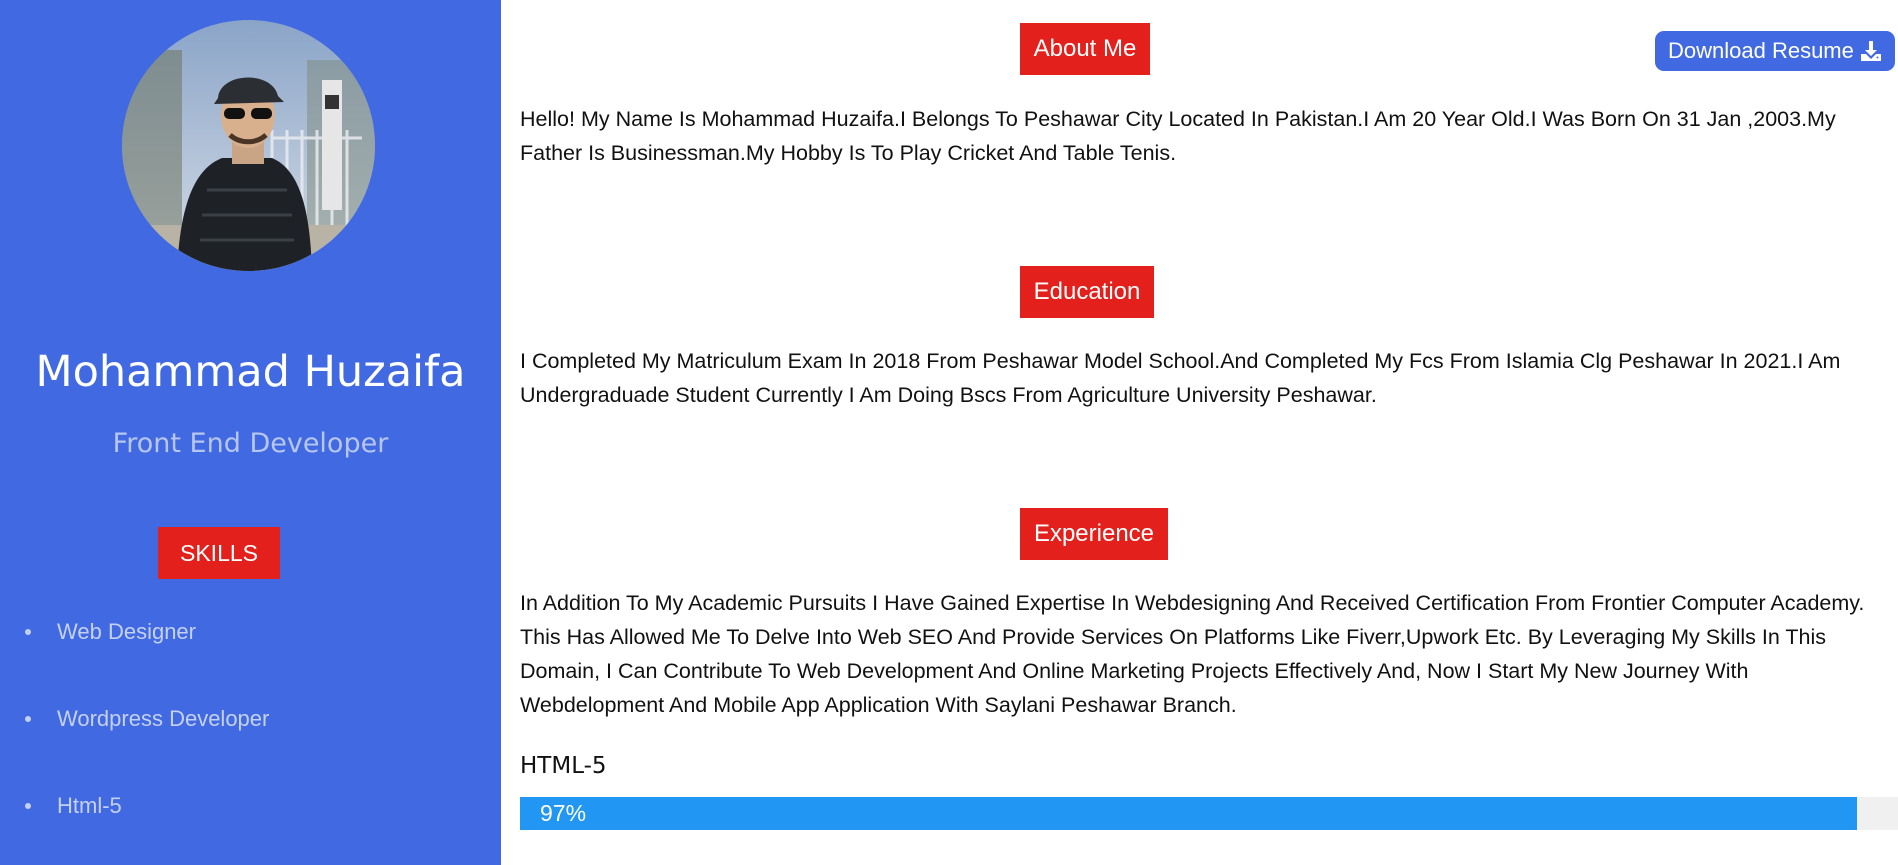  I want to click on progress-bar: 97%, so click(1209, 813).